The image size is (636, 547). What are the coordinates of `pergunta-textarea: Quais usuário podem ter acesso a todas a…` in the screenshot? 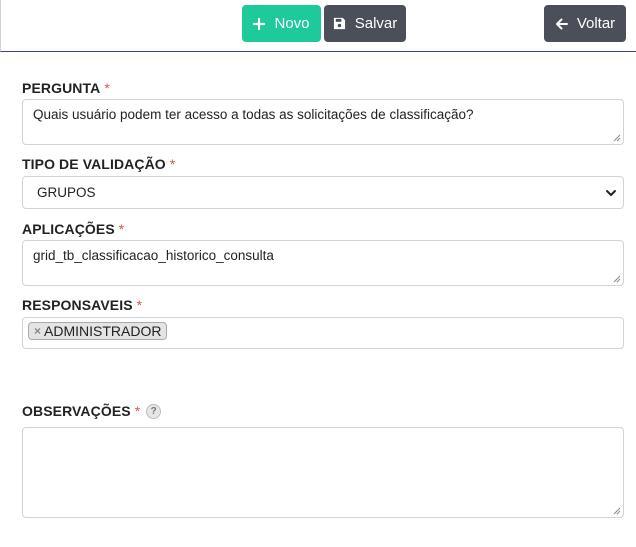 It's located at (323, 122).